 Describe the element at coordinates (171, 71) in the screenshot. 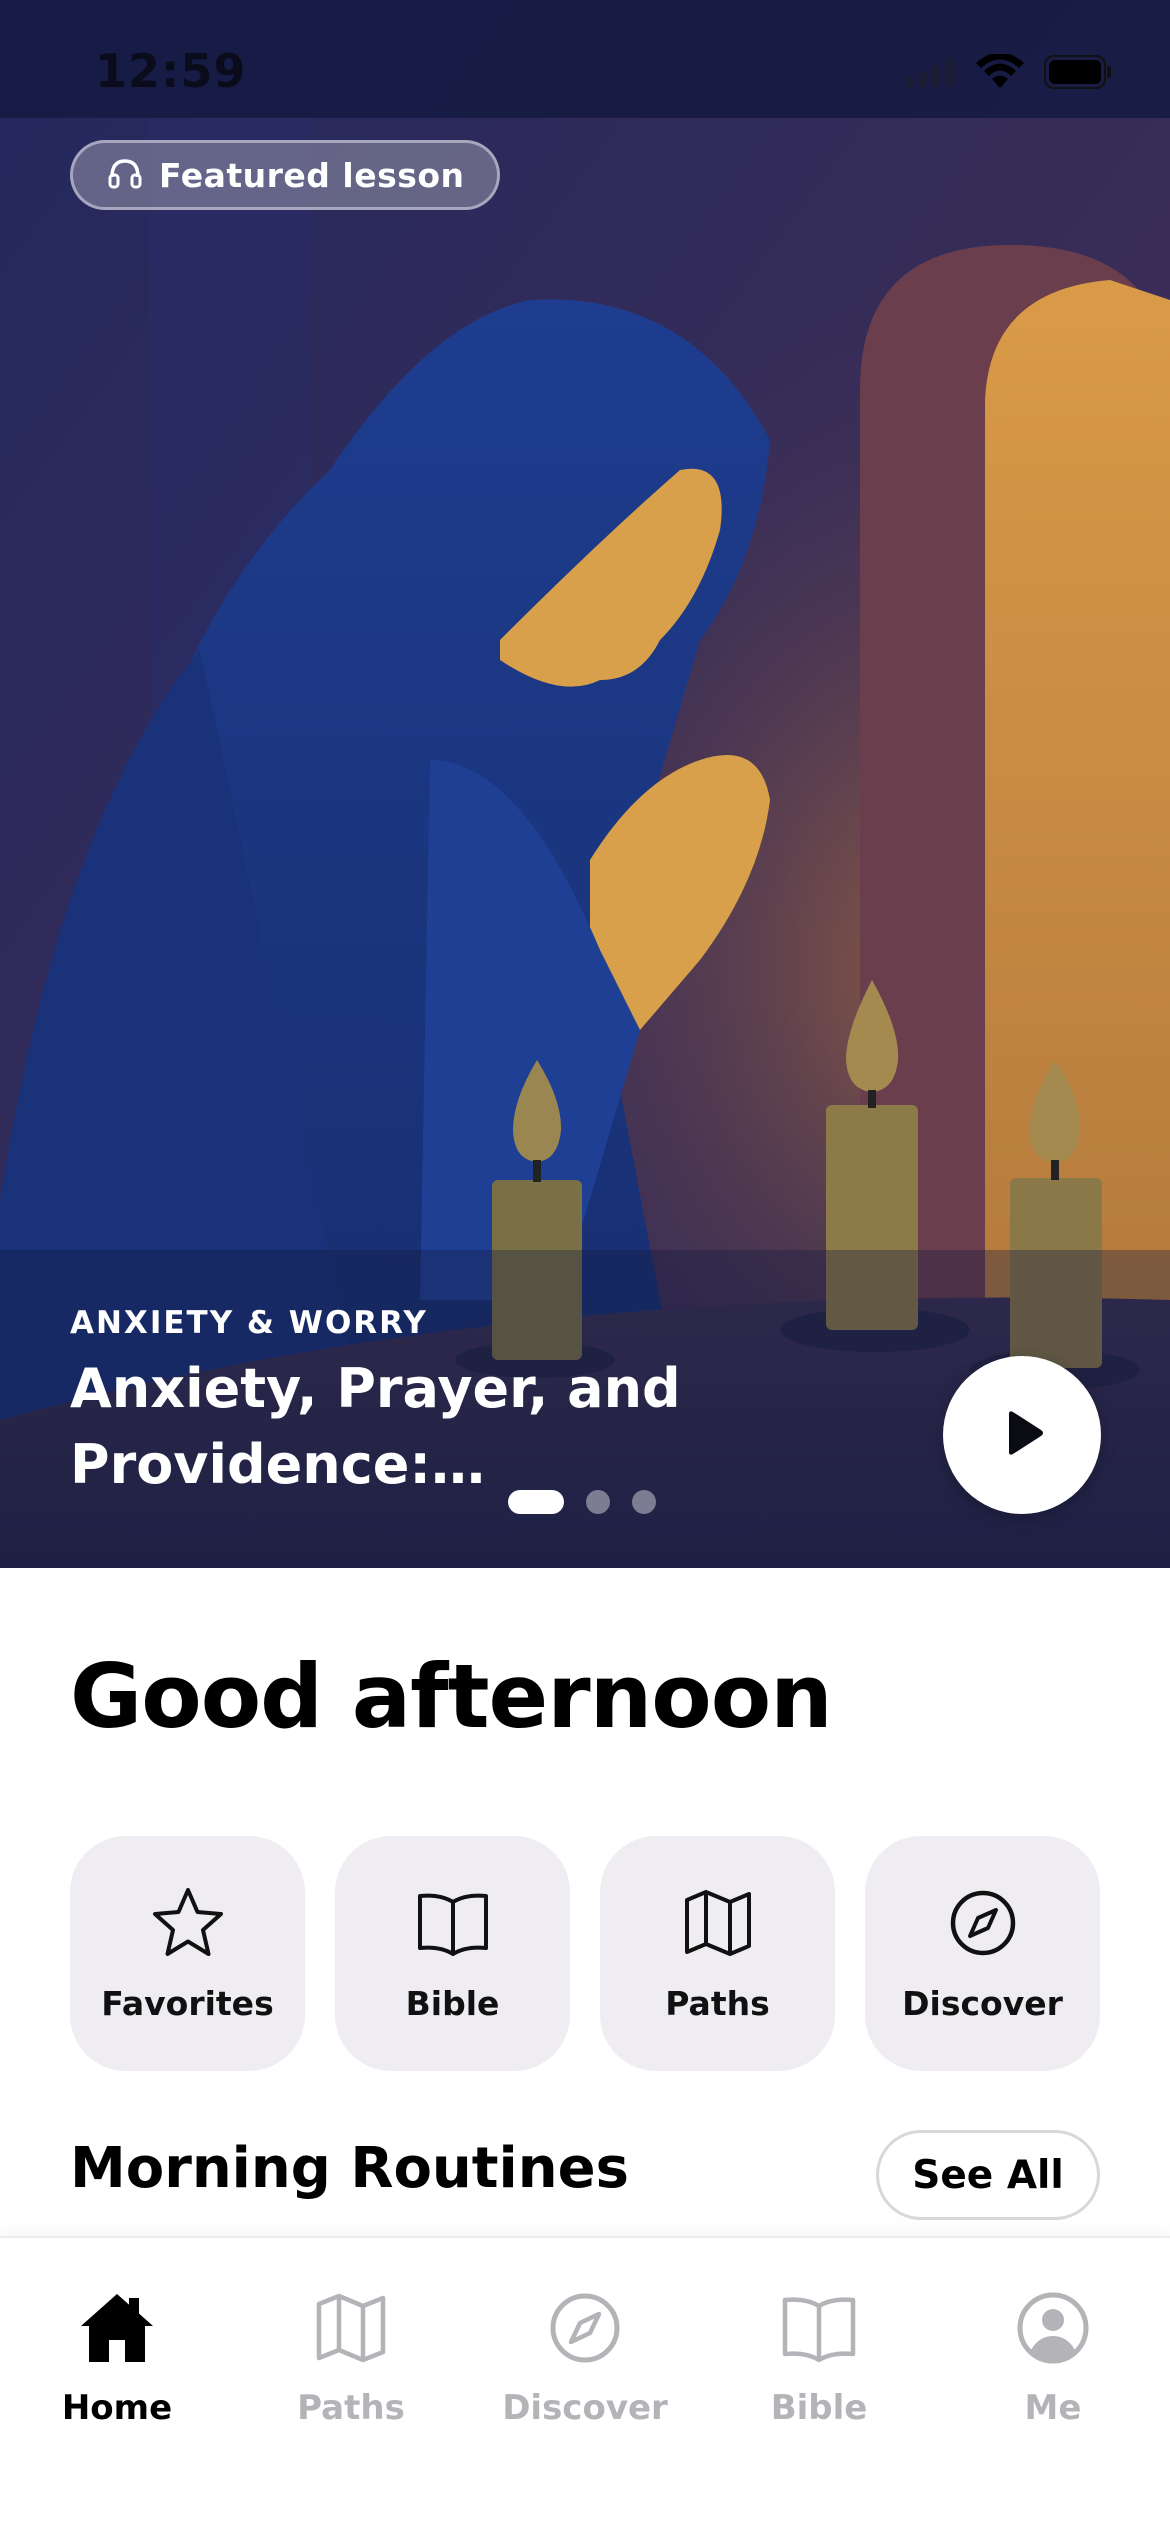

I see `status-time: 12:59` at that location.